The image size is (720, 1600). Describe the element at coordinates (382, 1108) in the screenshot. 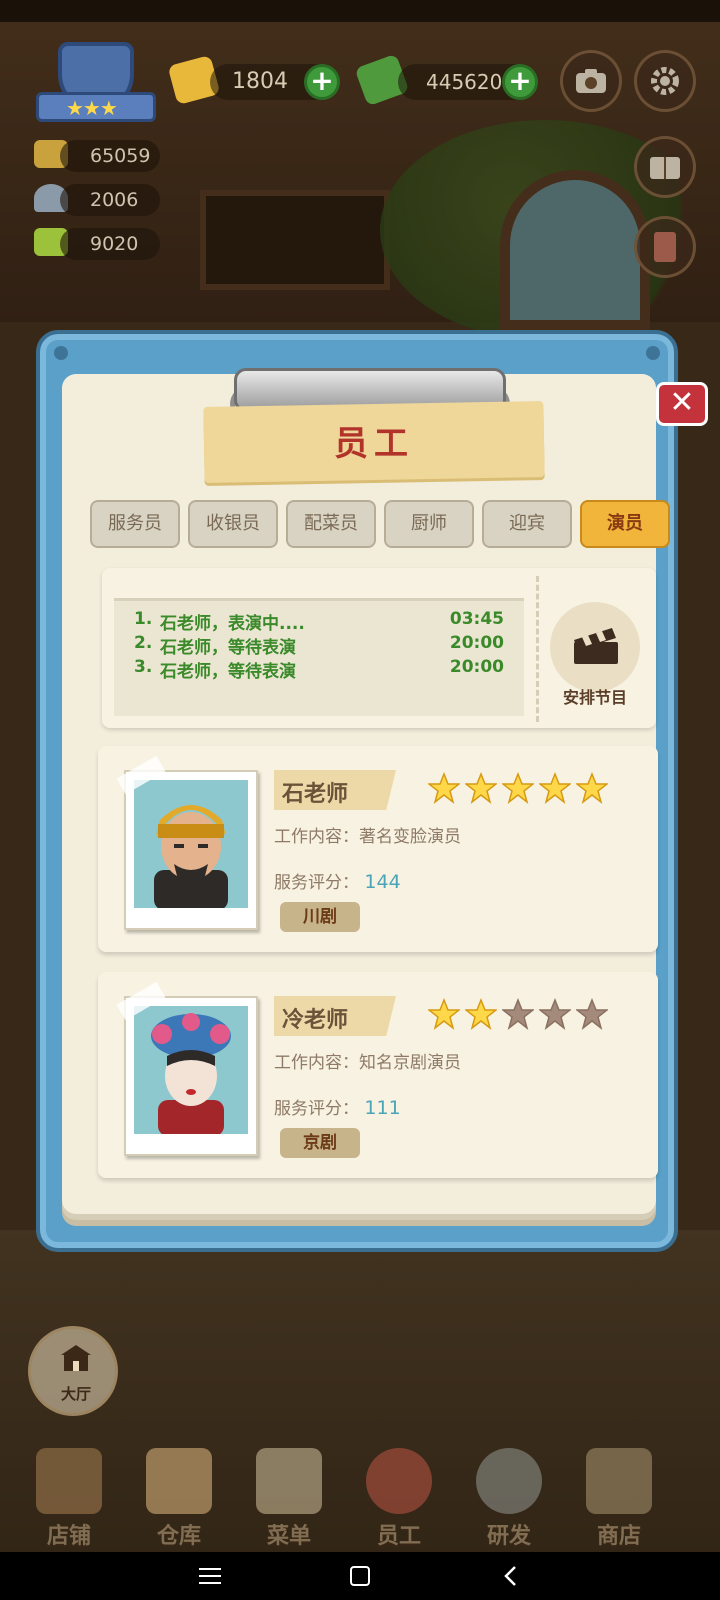

I see `service-score: 111` at that location.